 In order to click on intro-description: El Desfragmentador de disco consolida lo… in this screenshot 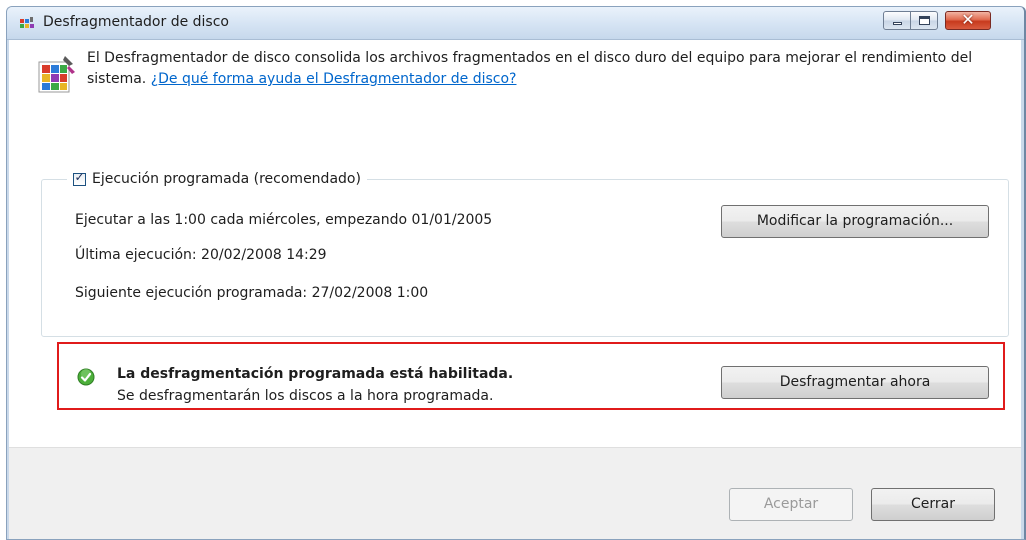, I will do `click(547, 69)`.